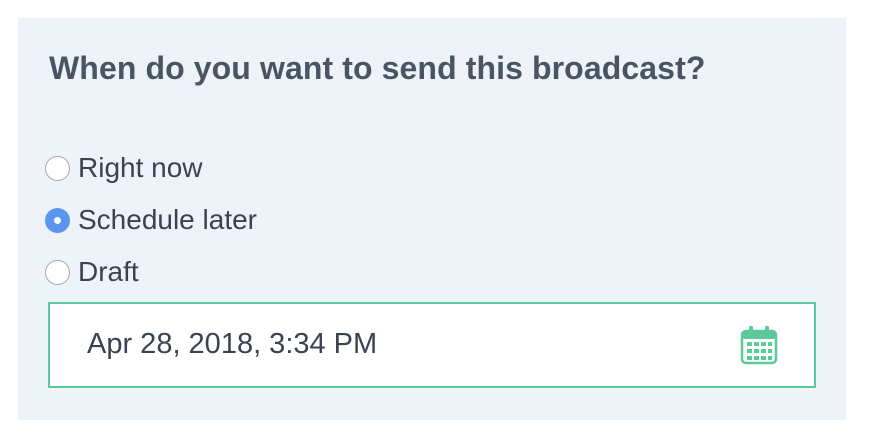 The image size is (870, 436). I want to click on radio-selected-dot, so click(57, 220).